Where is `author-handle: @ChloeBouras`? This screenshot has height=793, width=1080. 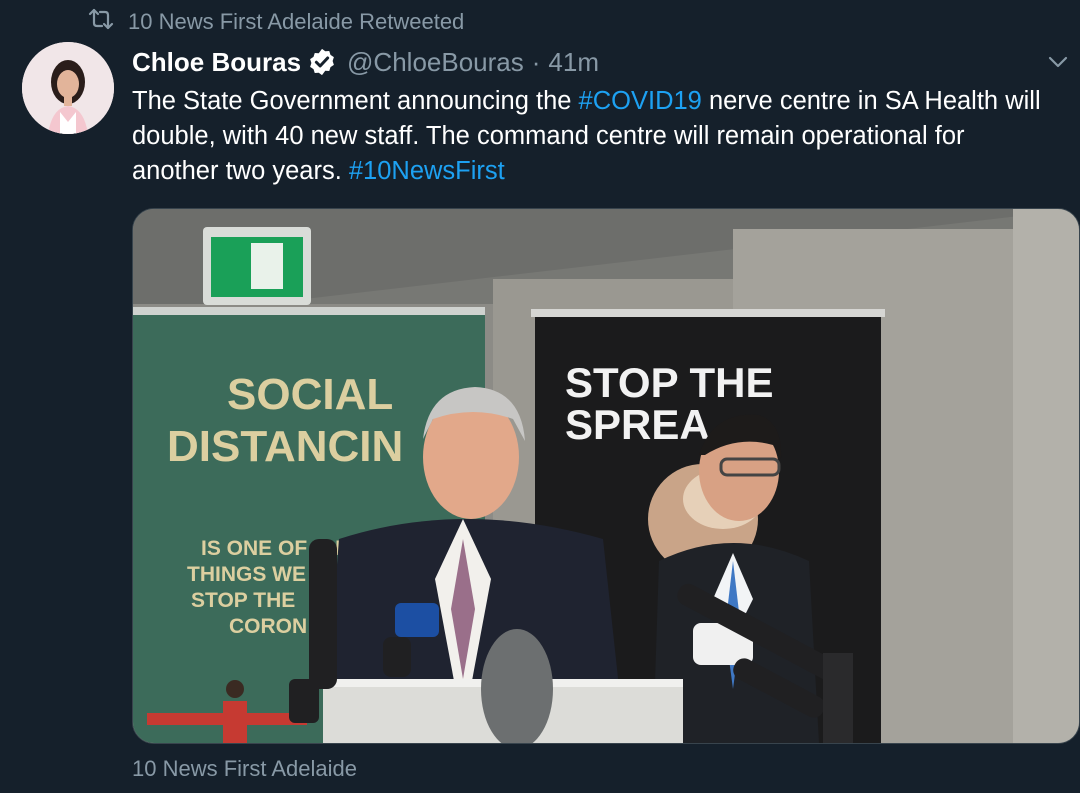 author-handle: @ChloeBouras is located at coordinates (435, 62).